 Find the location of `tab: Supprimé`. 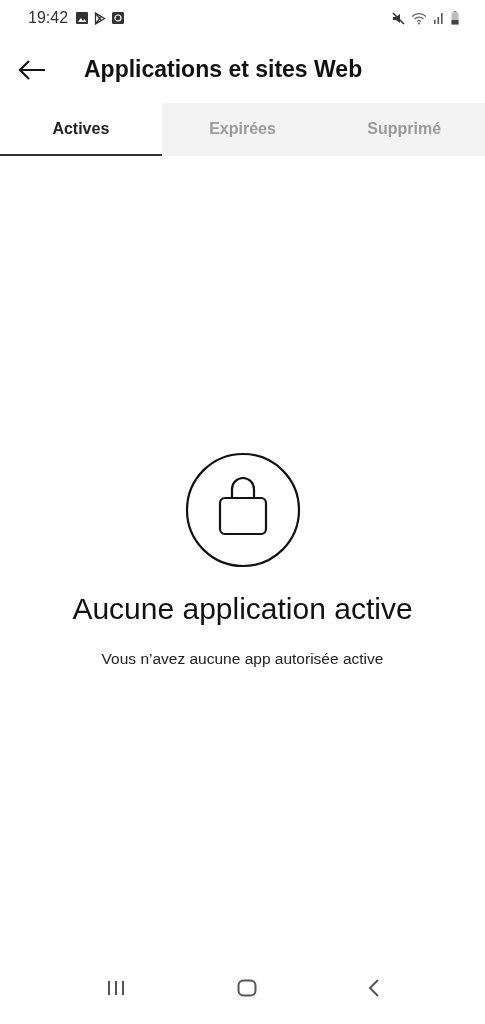

tab: Supprimé is located at coordinates (404, 129).